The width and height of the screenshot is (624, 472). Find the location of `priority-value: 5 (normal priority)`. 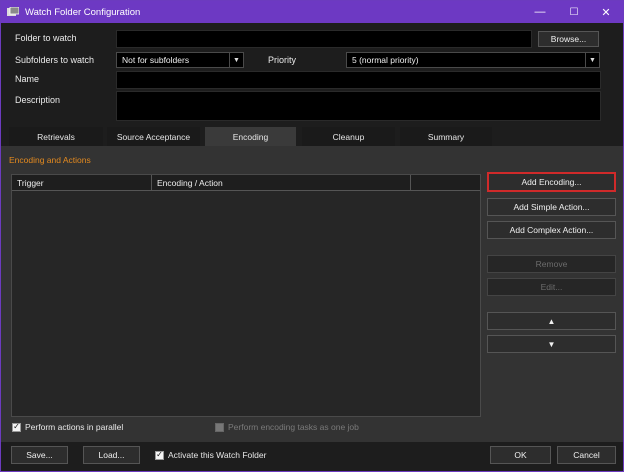

priority-value: 5 (normal priority) is located at coordinates (385, 60).